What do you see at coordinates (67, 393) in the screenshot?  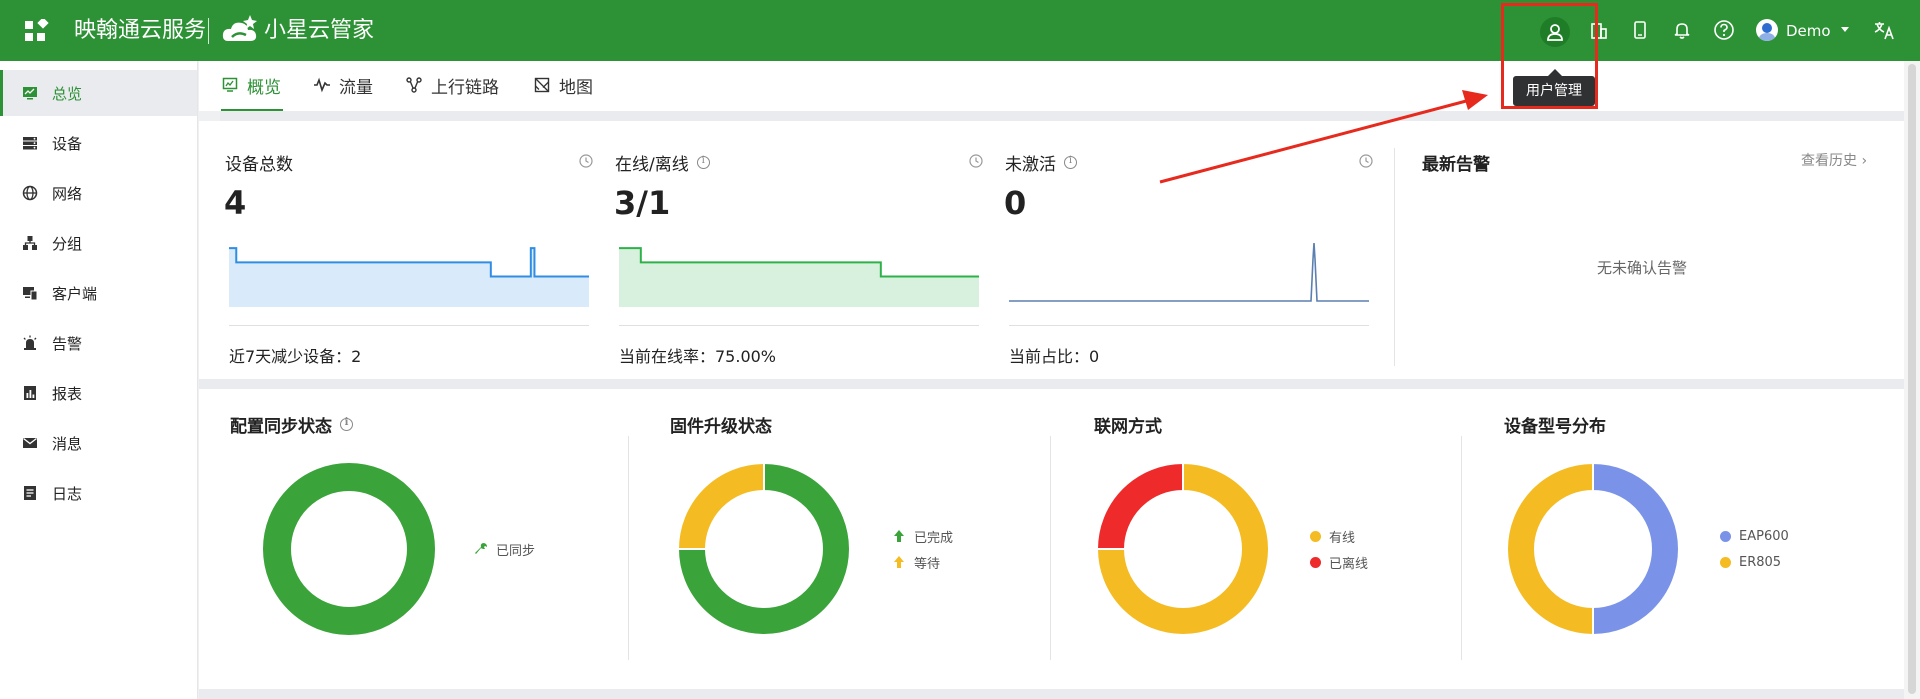 I see `sidebar-item-label: 报表` at bounding box center [67, 393].